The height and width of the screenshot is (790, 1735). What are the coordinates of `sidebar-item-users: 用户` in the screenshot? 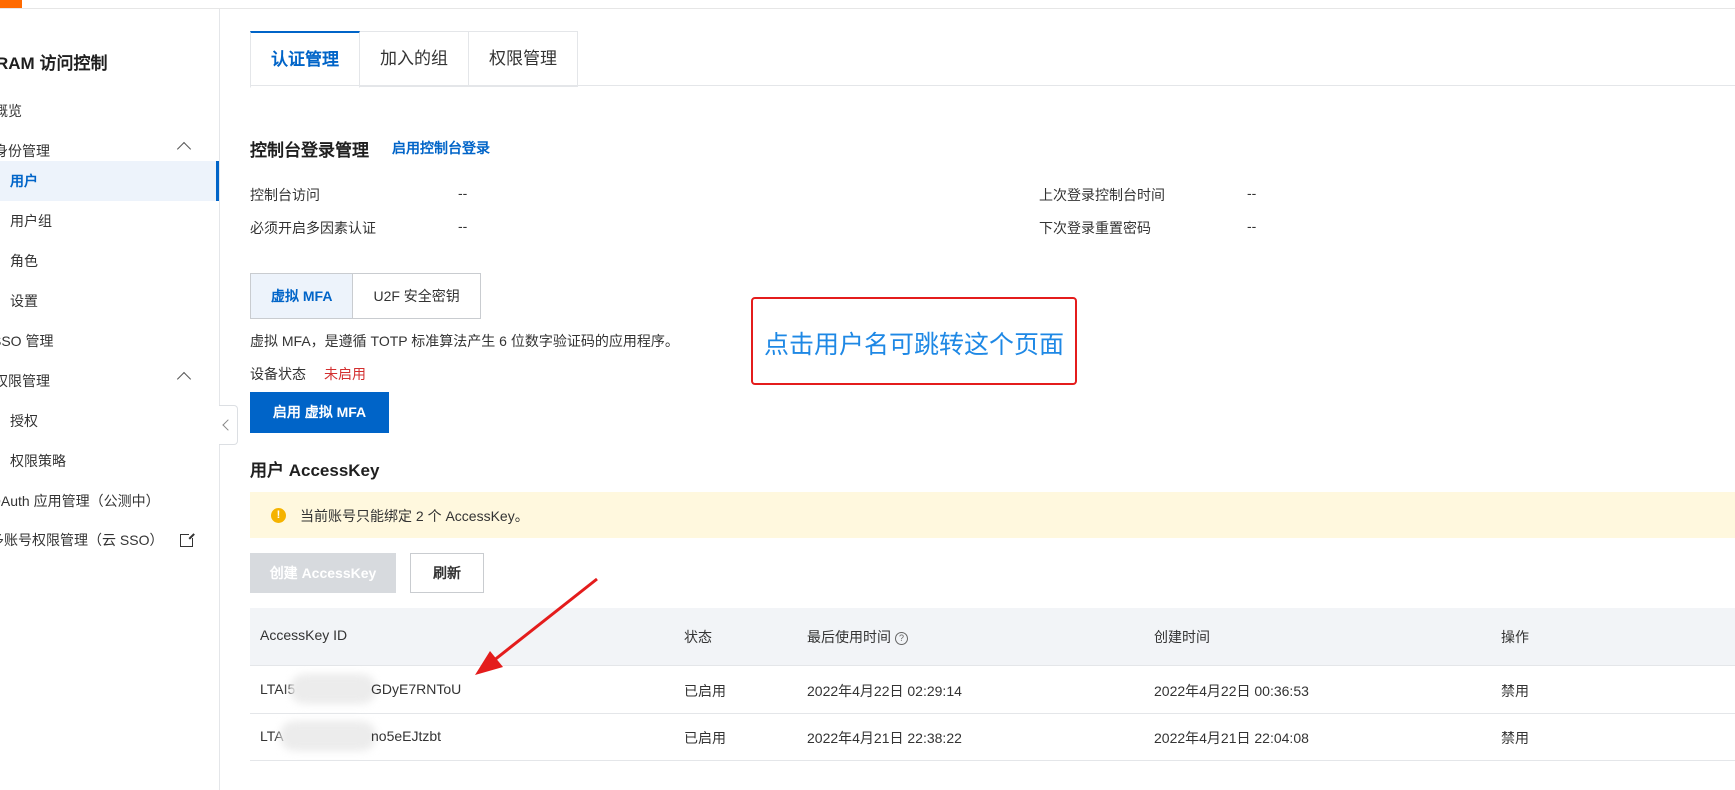 It's located at (109, 181).